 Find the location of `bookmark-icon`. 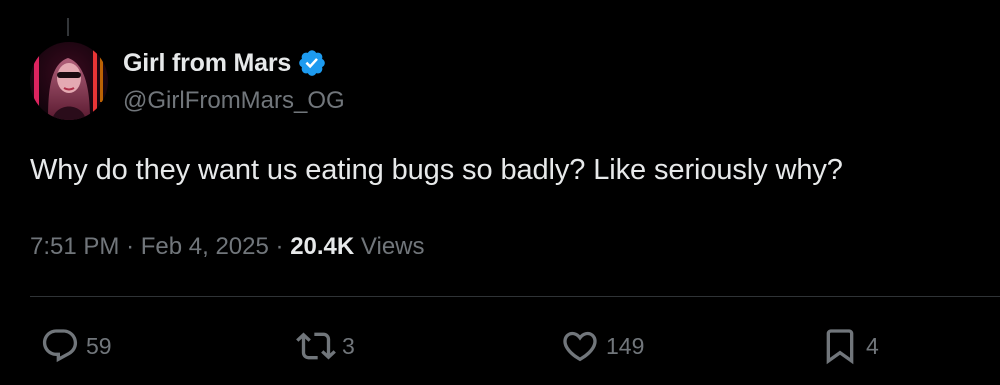

bookmark-icon is located at coordinates (840, 347).